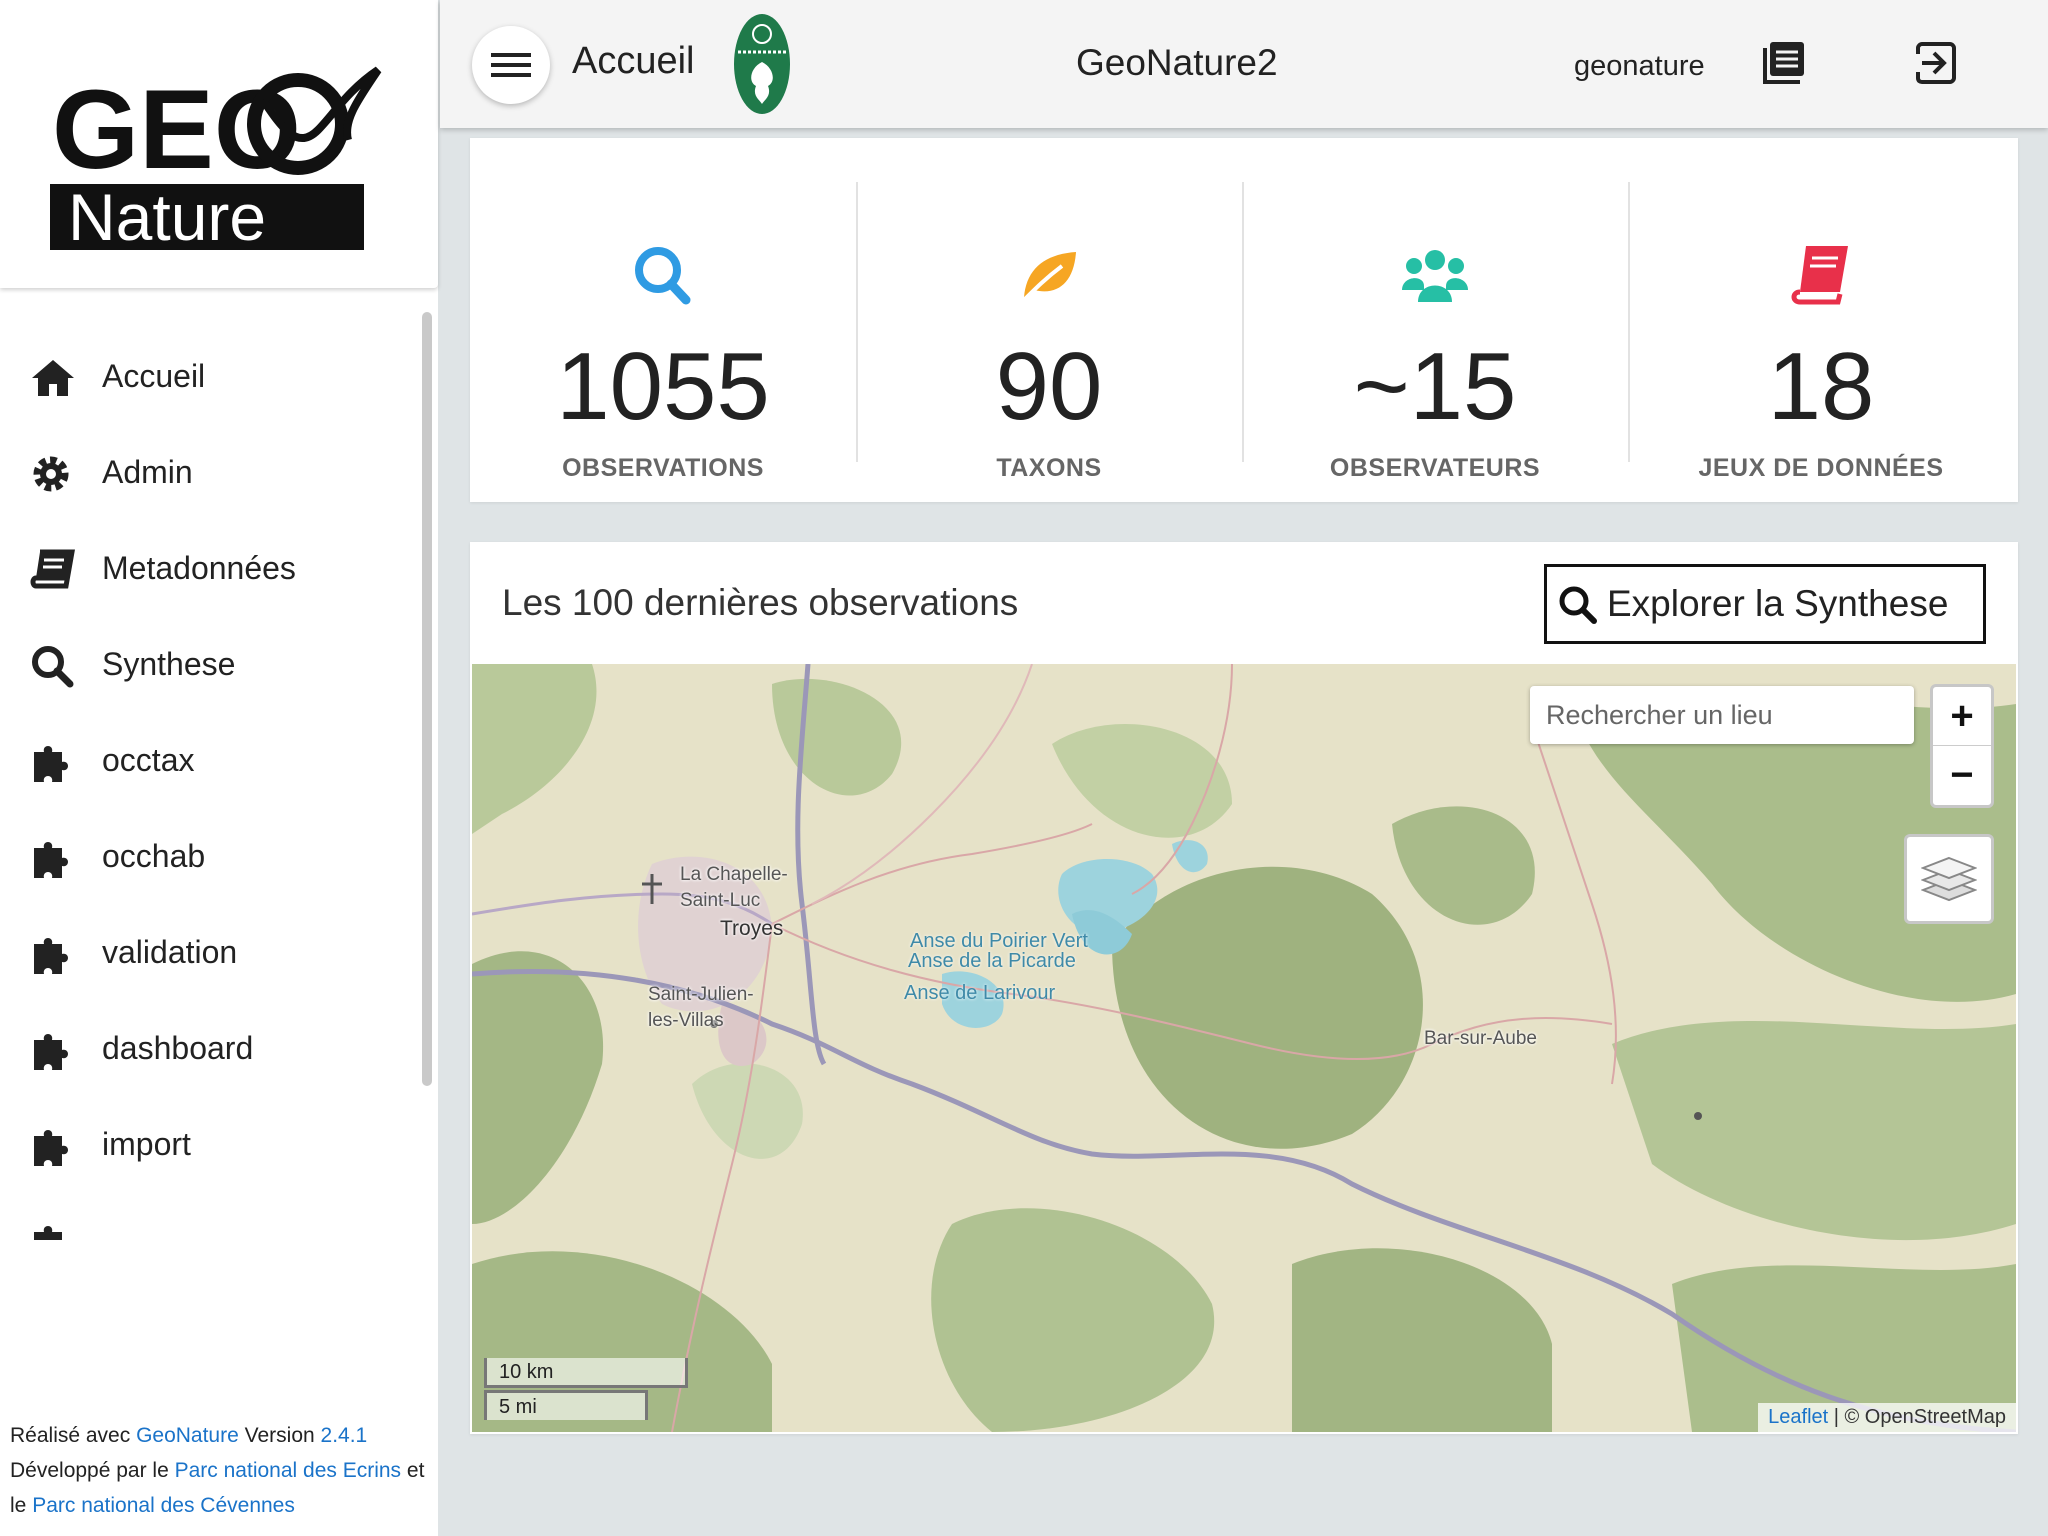 This screenshot has height=1536, width=2048. I want to click on footer-text: Développé par le, so click(92, 1470).